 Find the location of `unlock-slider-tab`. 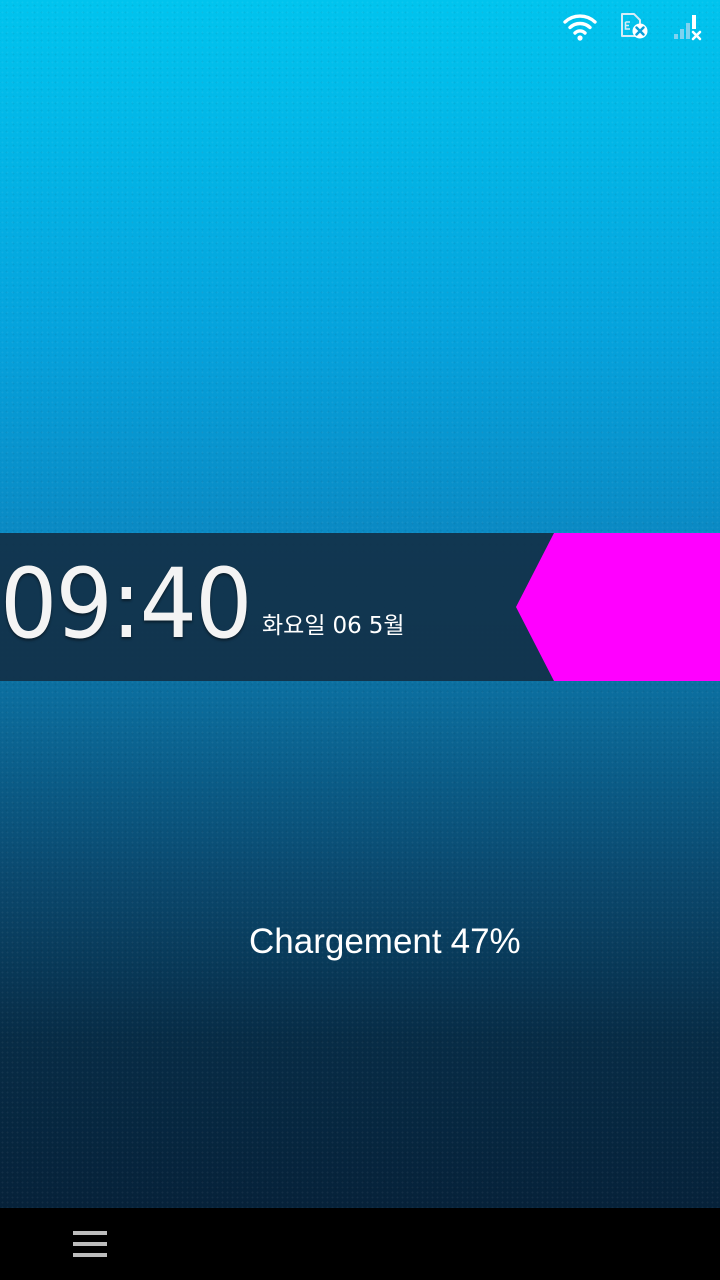

unlock-slider-tab is located at coordinates (618, 607).